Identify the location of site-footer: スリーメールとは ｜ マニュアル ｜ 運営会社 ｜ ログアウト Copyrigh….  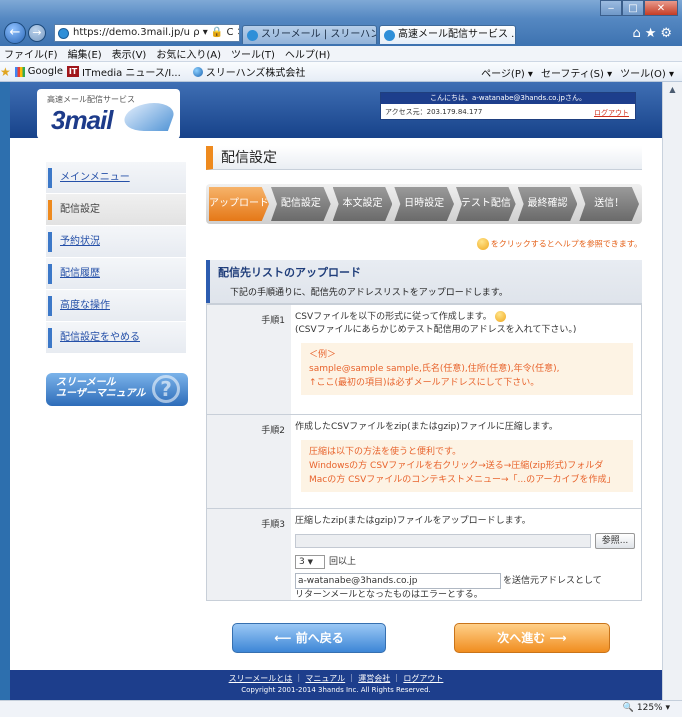
(336, 685).